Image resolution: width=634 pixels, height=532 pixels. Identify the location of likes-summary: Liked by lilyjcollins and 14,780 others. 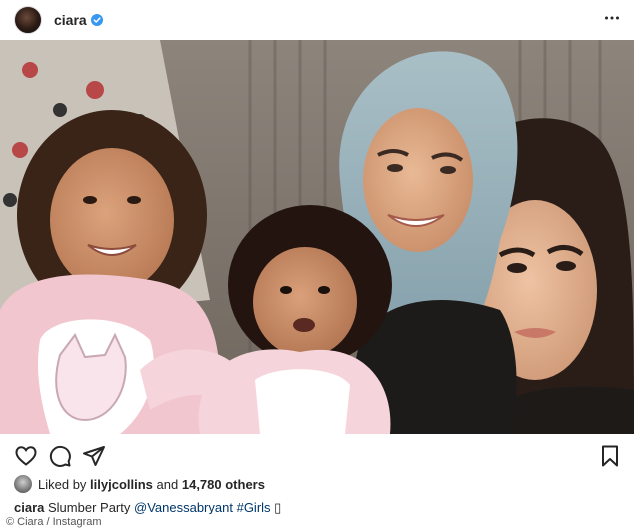
(139, 484).